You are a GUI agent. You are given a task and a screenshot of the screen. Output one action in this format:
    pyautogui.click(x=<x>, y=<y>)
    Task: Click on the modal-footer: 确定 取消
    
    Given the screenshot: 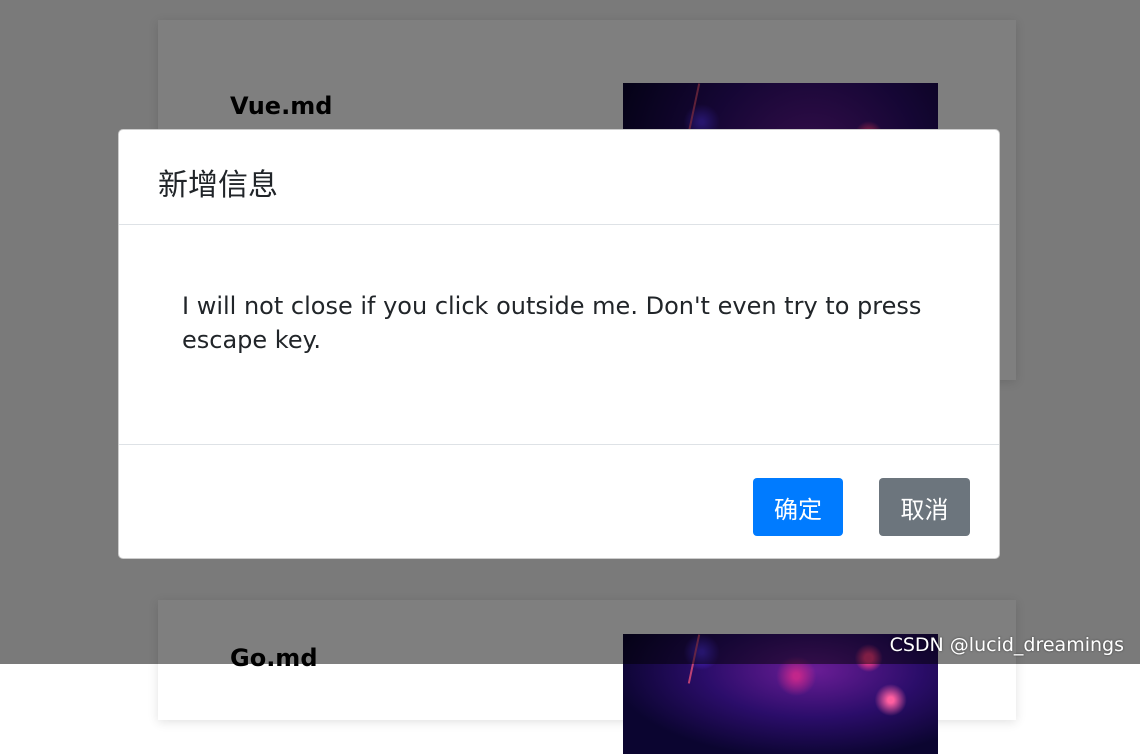 What is the action you would take?
    pyautogui.click(x=559, y=501)
    